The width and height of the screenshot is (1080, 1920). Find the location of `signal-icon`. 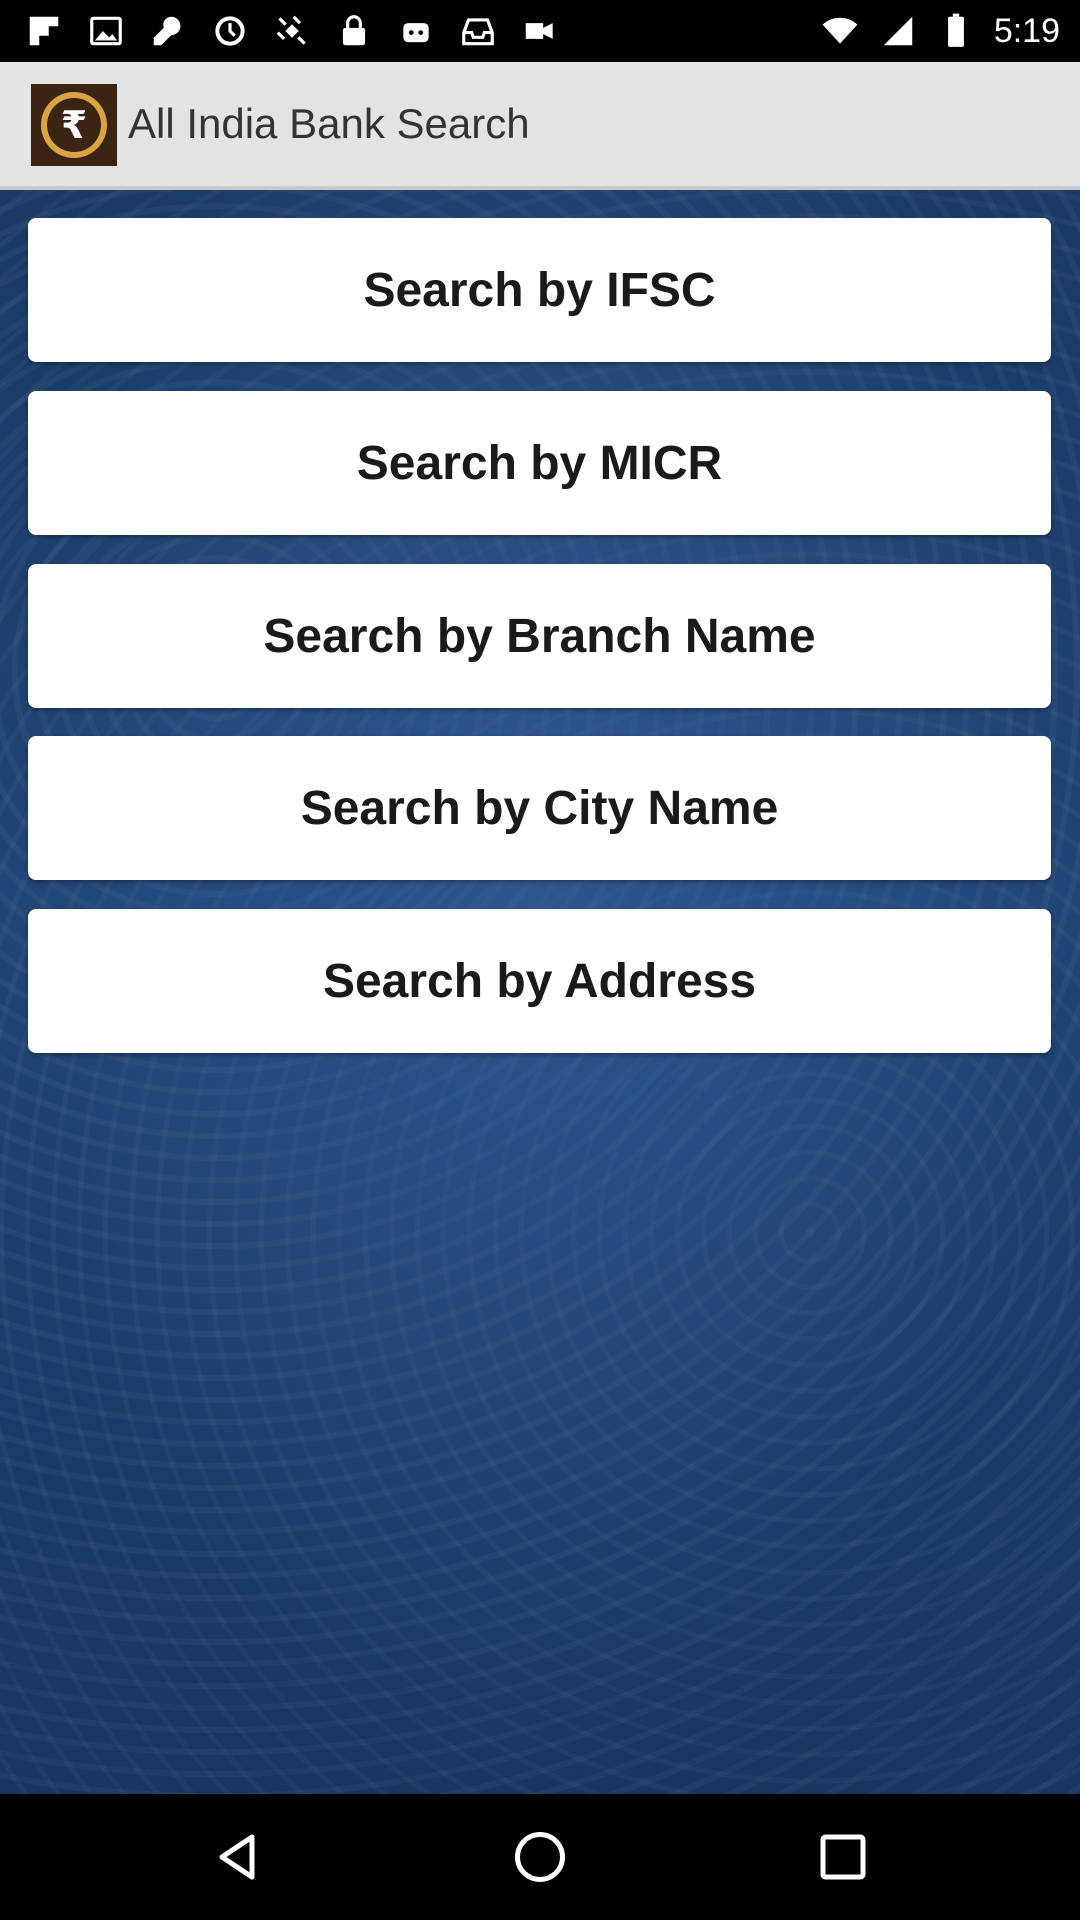

signal-icon is located at coordinates (898, 31).